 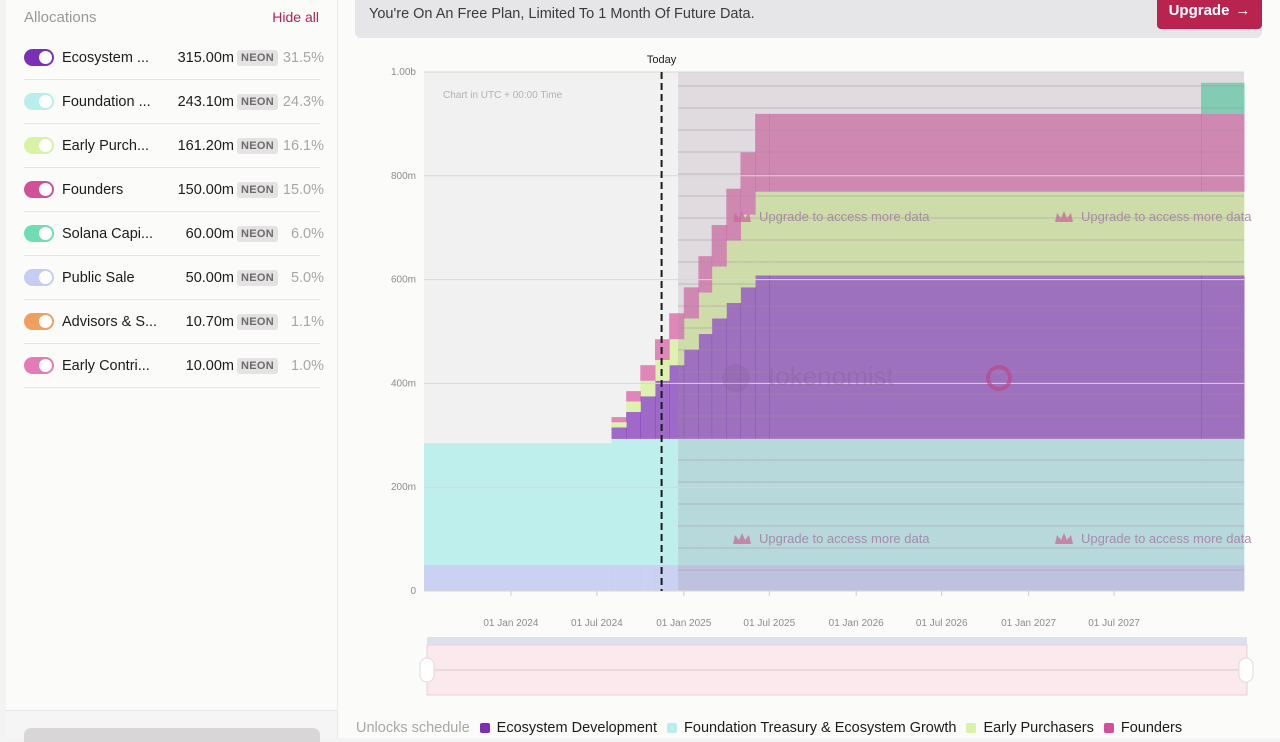 What do you see at coordinates (171, 17) in the screenshot?
I see `allocations-header: Allocations Hide all` at bounding box center [171, 17].